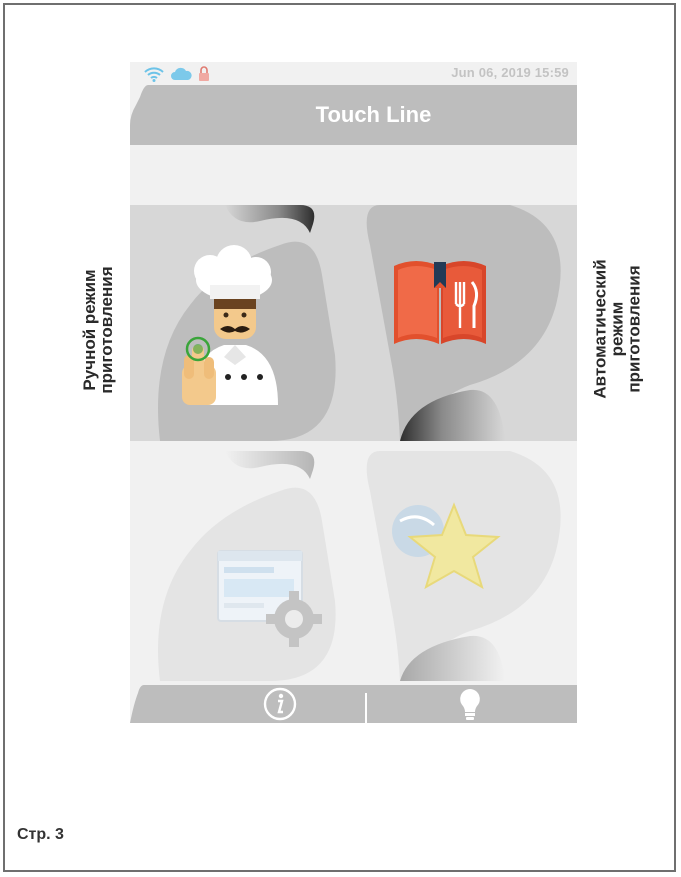  I want to click on chef-icon, so click(230, 325).